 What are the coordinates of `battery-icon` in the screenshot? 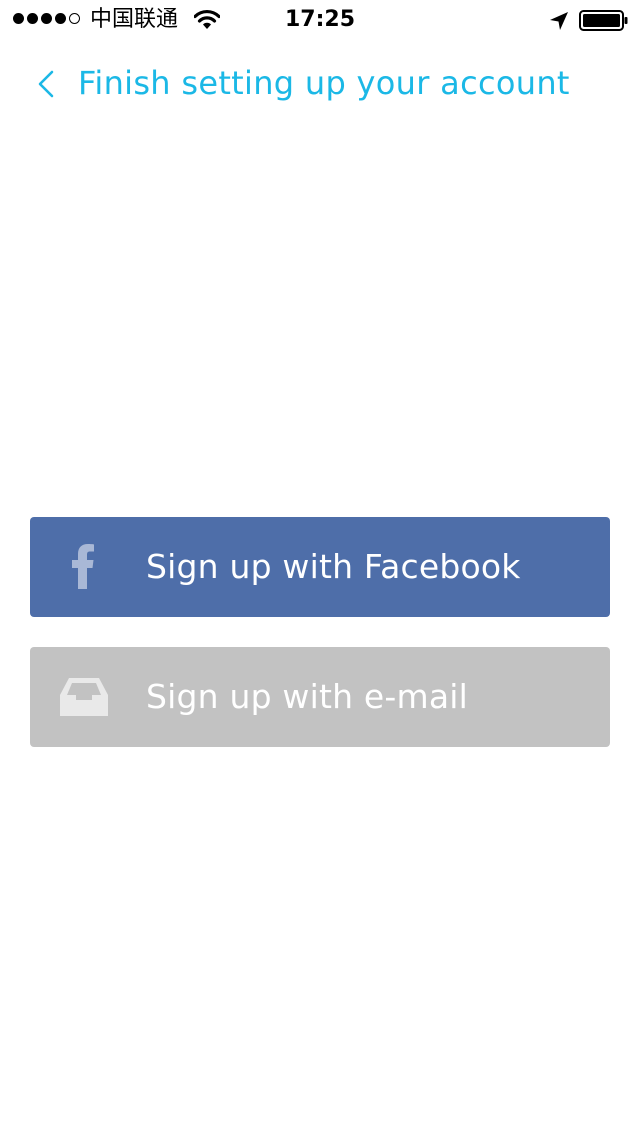 It's located at (604, 23).